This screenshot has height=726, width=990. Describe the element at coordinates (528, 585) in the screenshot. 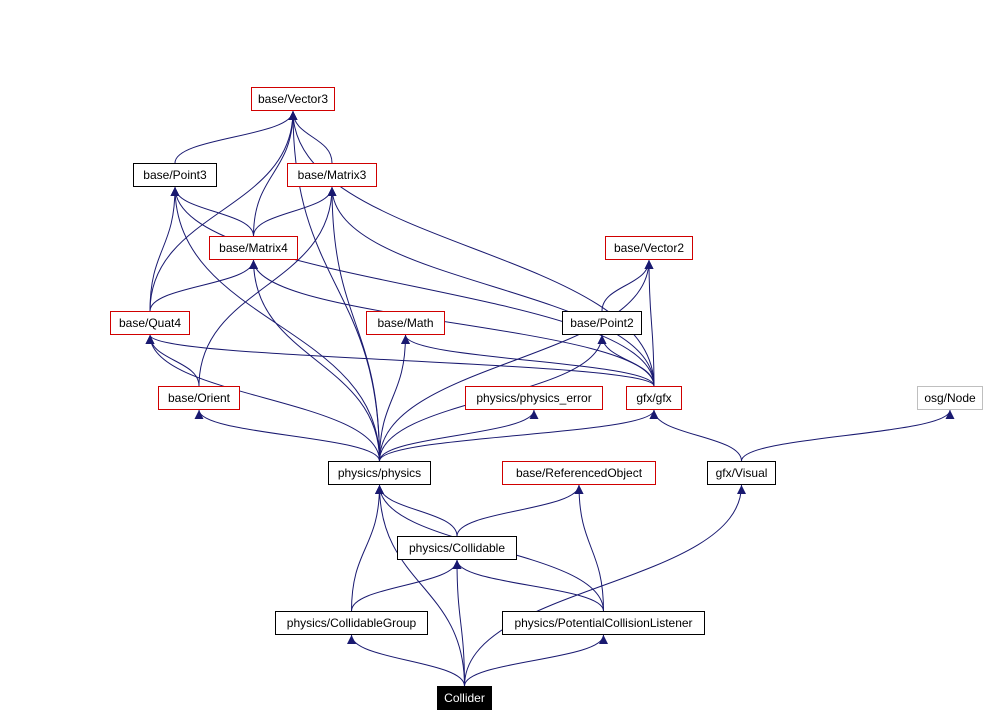

I see `edge-pcl-to-collidable` at that location.